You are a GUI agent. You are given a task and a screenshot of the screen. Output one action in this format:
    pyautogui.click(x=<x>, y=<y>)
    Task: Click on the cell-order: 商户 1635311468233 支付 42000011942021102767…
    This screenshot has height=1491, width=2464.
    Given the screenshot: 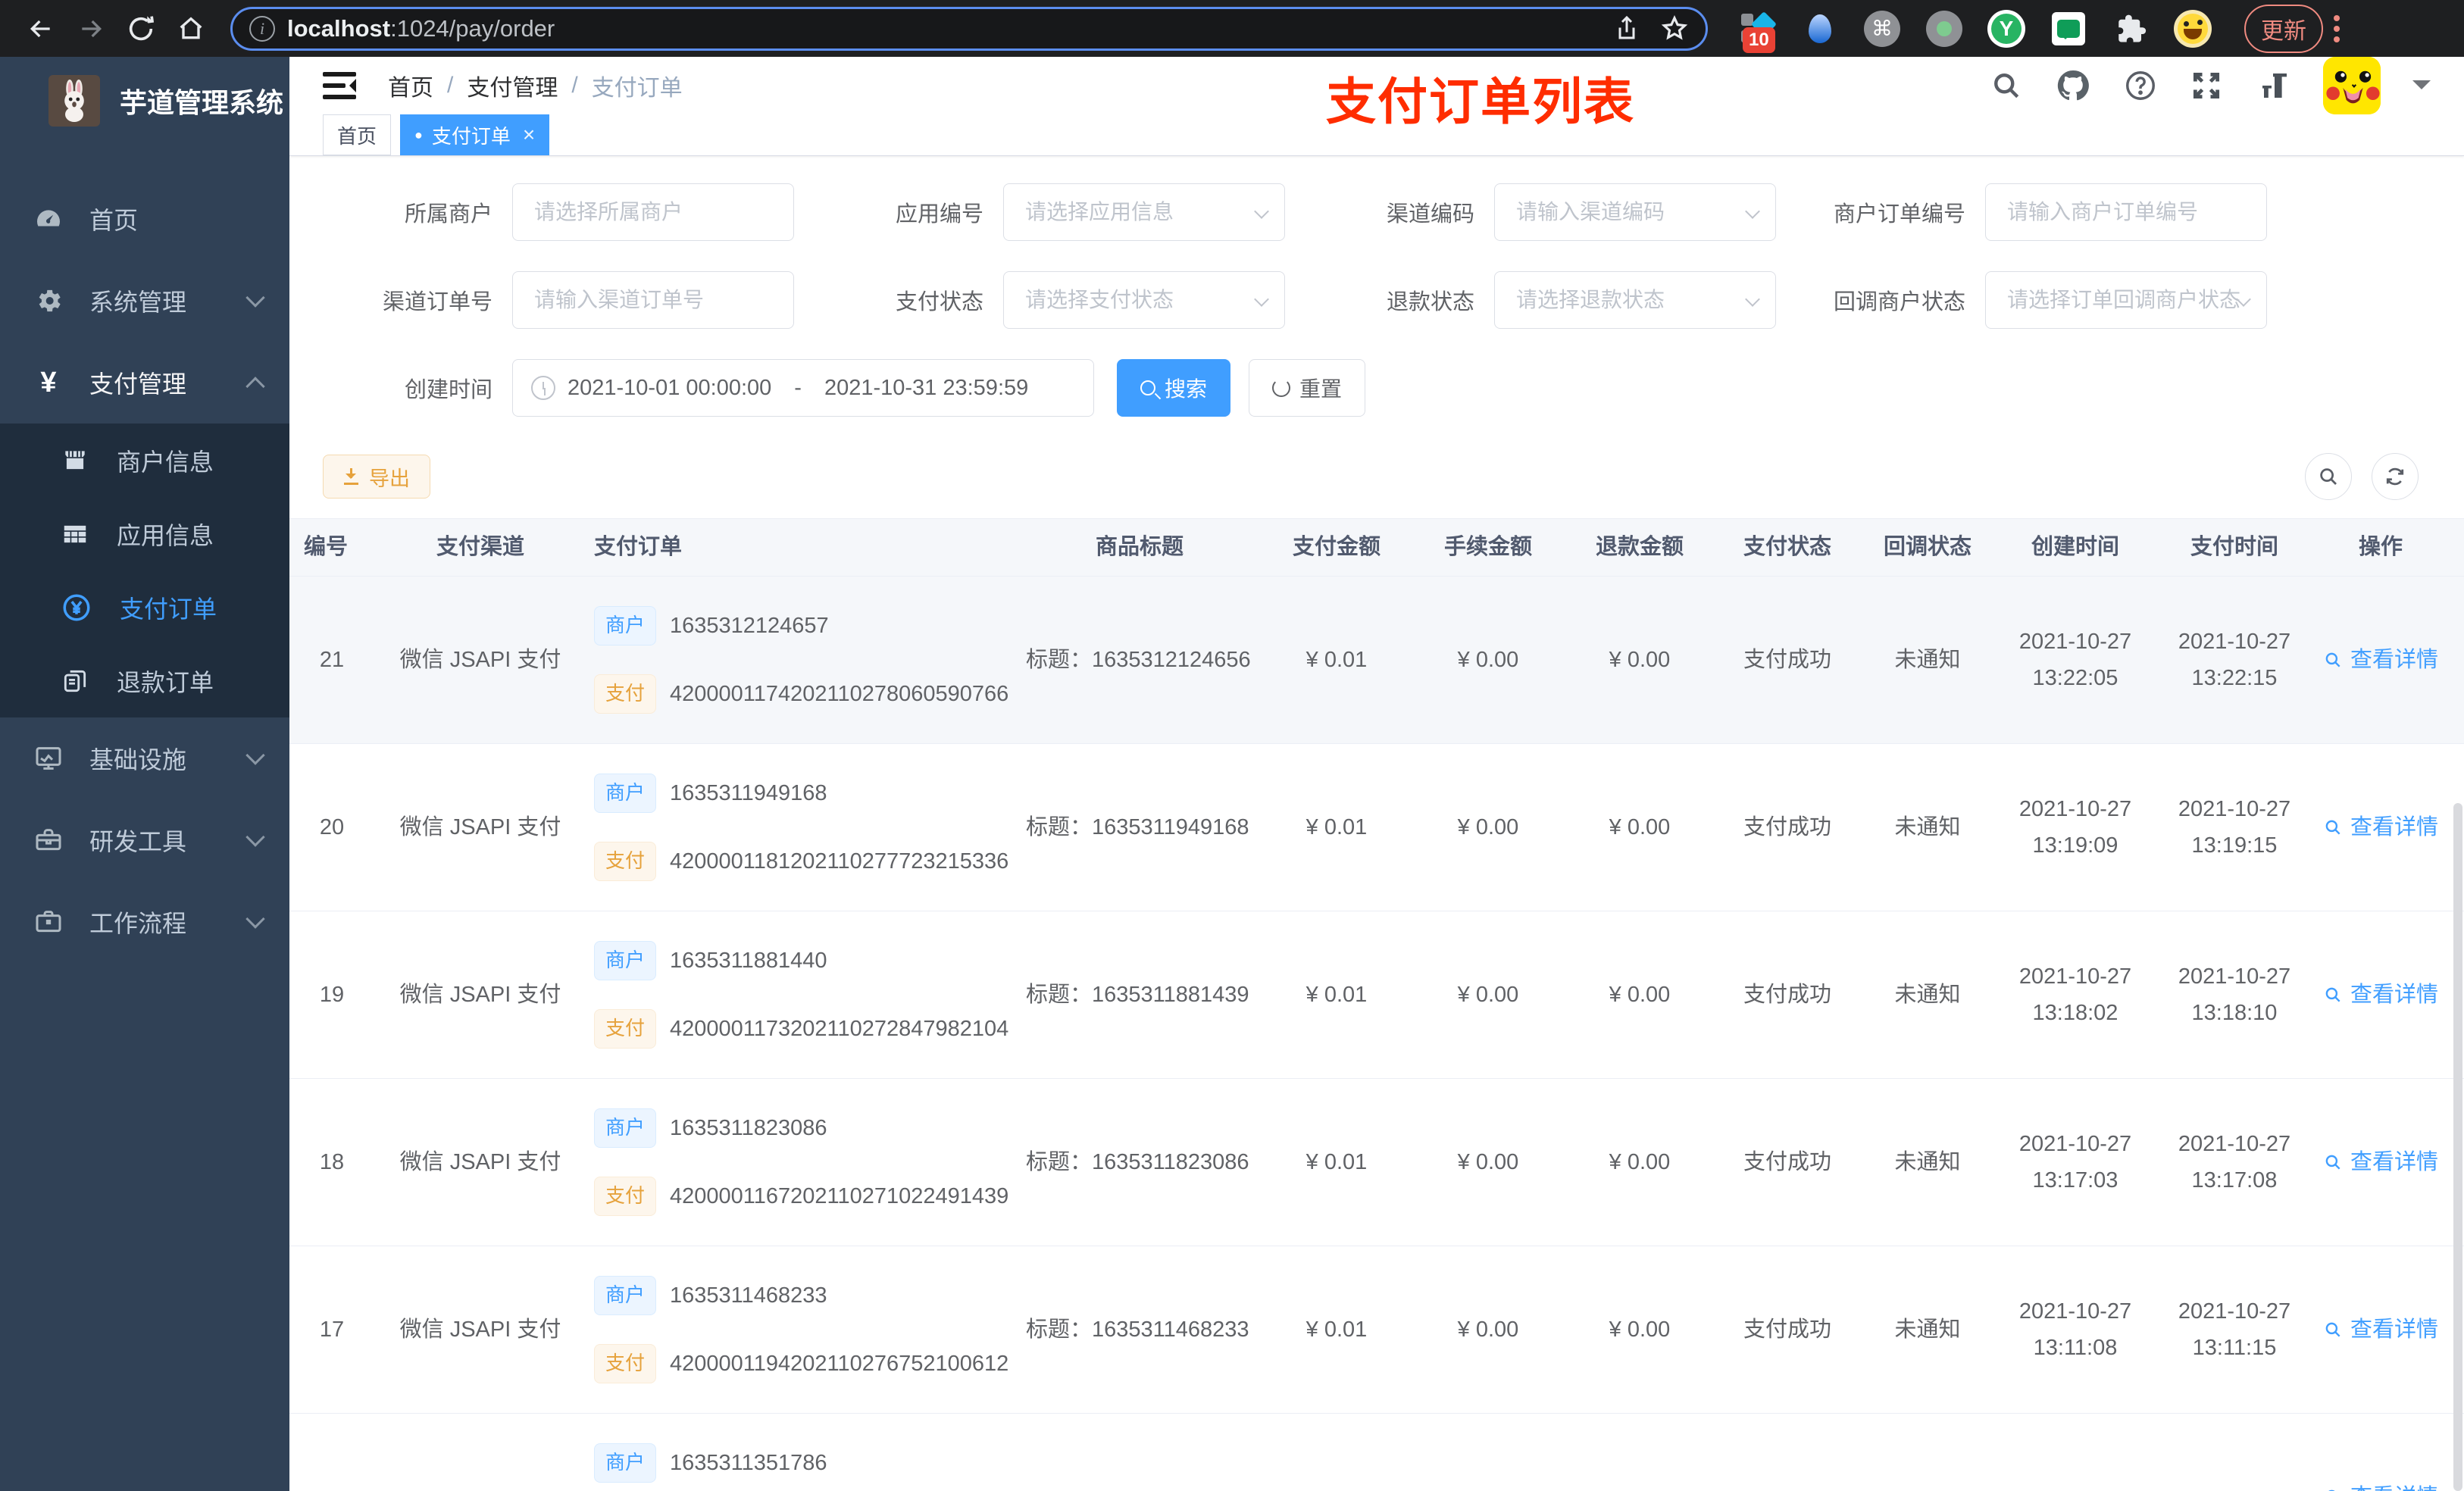 What is the action you would take?
    pyautogui.click(x=798, y=1329)
    